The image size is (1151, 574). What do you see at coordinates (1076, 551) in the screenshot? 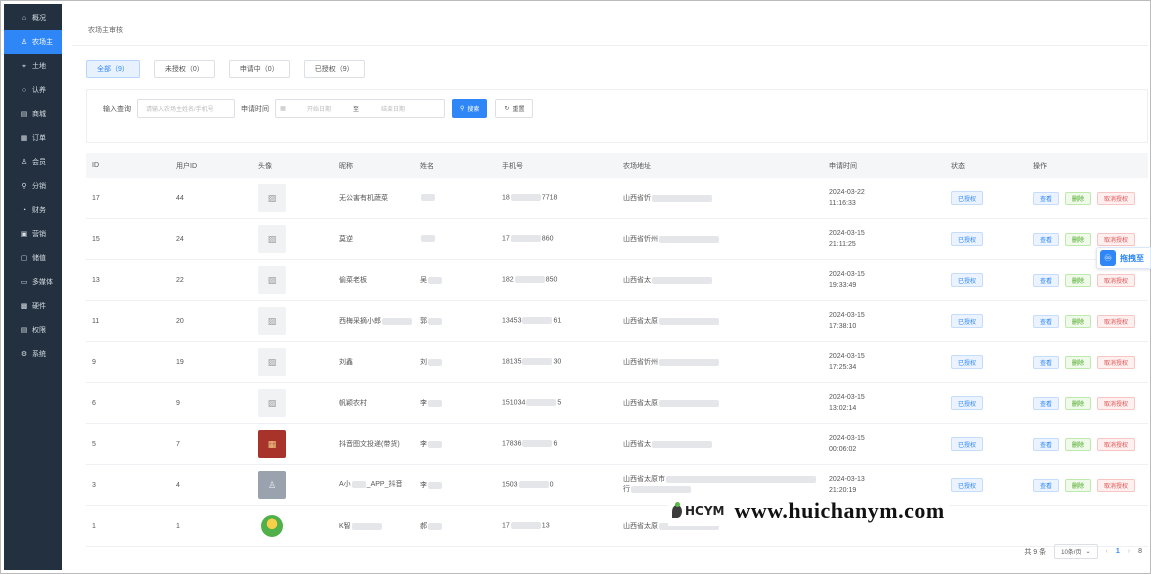
I see `page-size-select: 10条/页 ⌄` at bounding box center [1076, 551].